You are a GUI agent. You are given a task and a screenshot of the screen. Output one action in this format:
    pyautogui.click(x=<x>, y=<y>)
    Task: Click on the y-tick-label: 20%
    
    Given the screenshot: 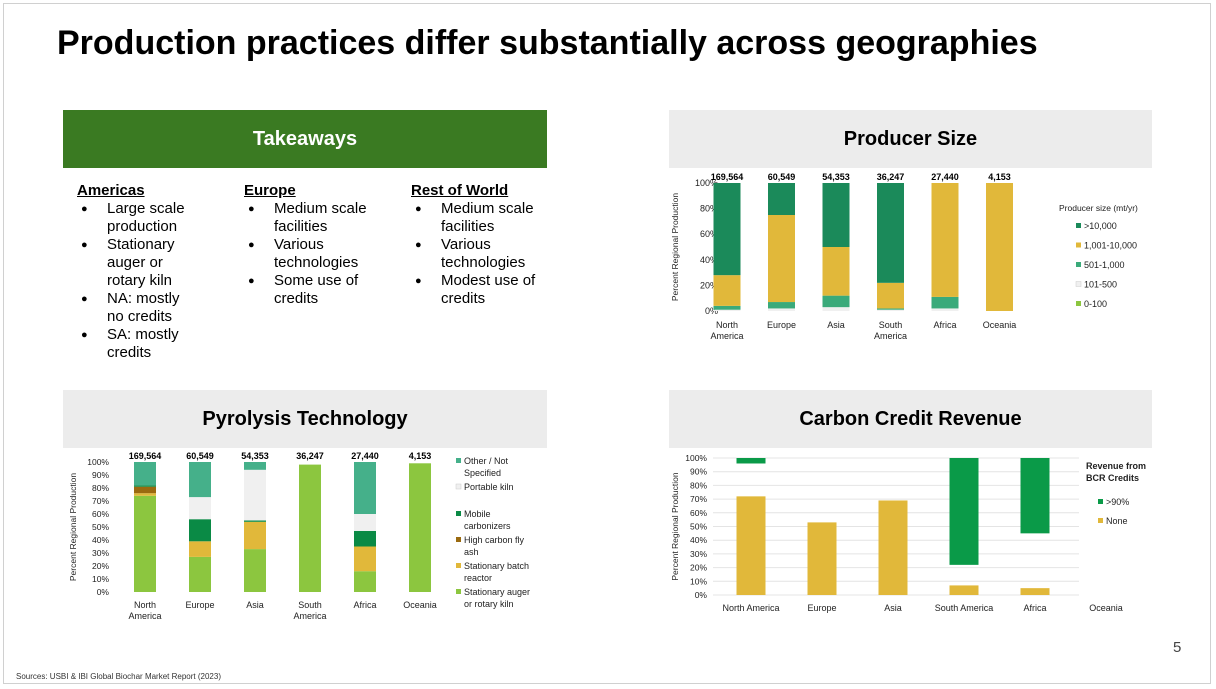 What is the action you would take?
    pyautogui.click(x=100, y=566)
    